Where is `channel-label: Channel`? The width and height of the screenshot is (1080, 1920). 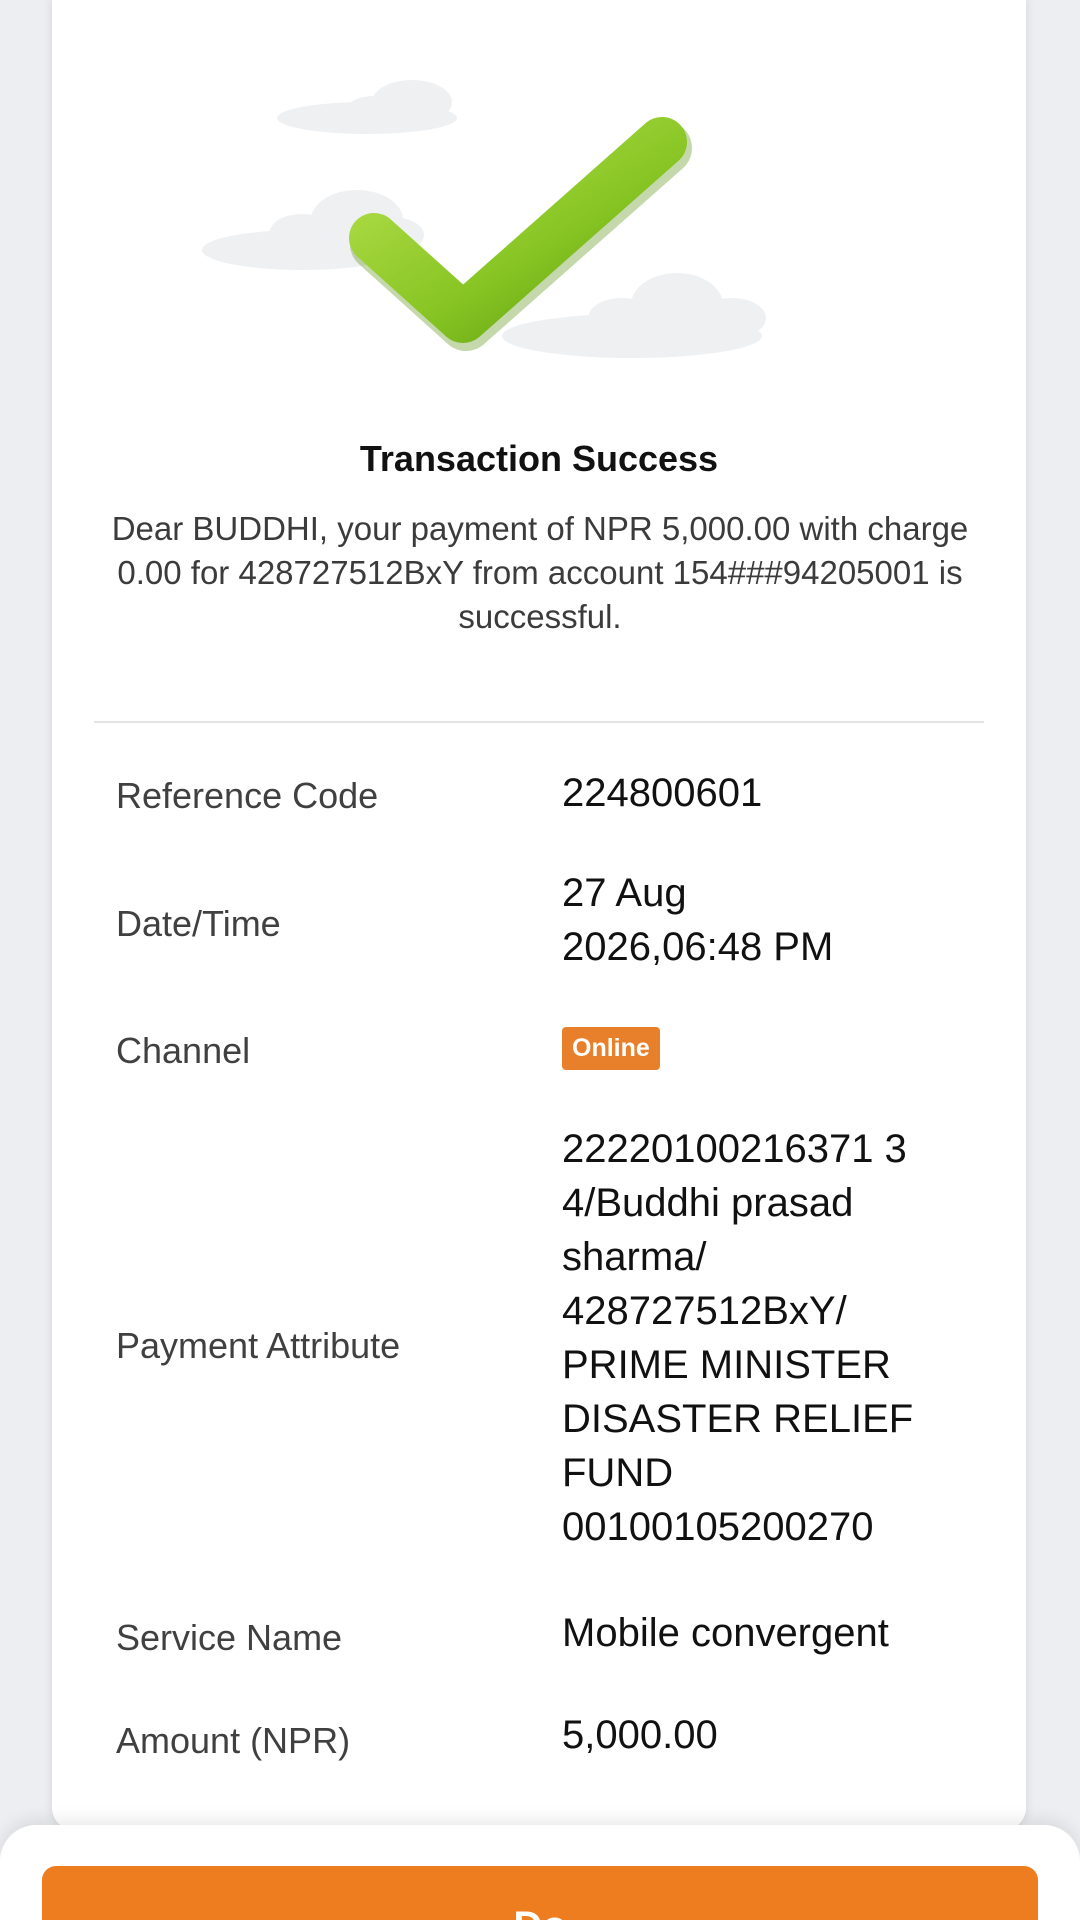
channel-label: Channel is located at coordinates (183, 1050).